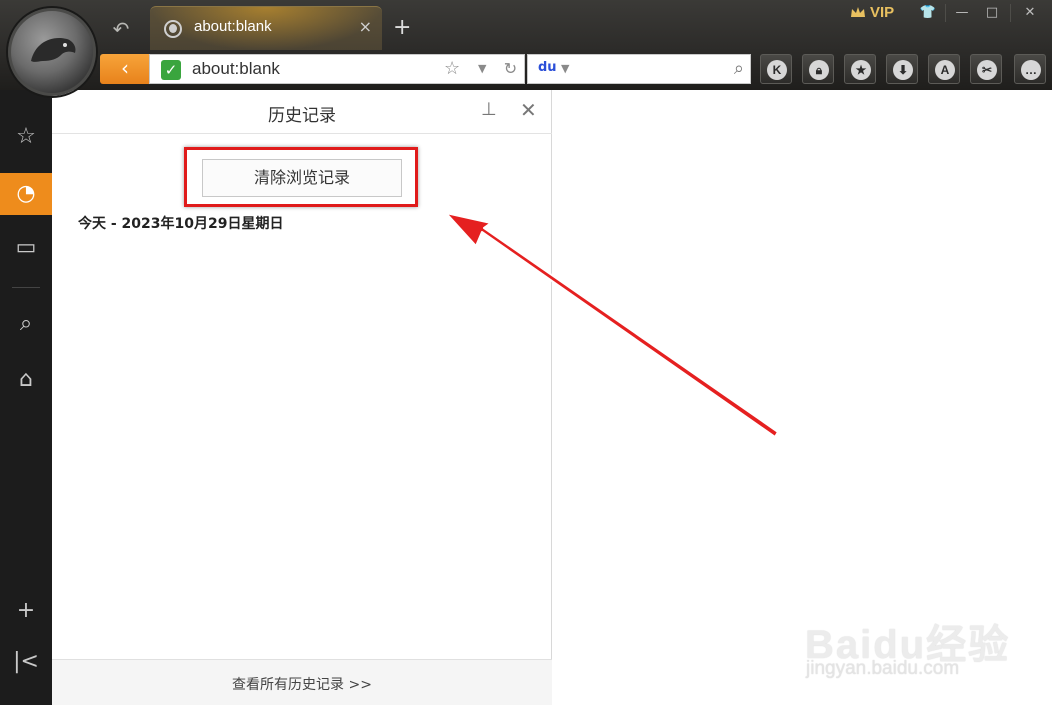  I want to click on watermark-url: jingyan.baidu.com, so click(883, 668).